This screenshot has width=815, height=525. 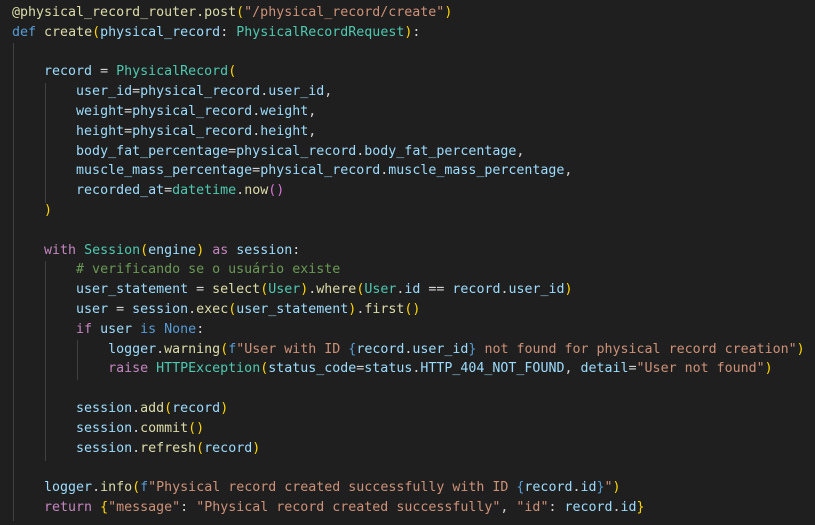 What do you see at coordinates (144, 507) in the screenshot?
I see `code-token: "message"` at bounding box center [144, 507].